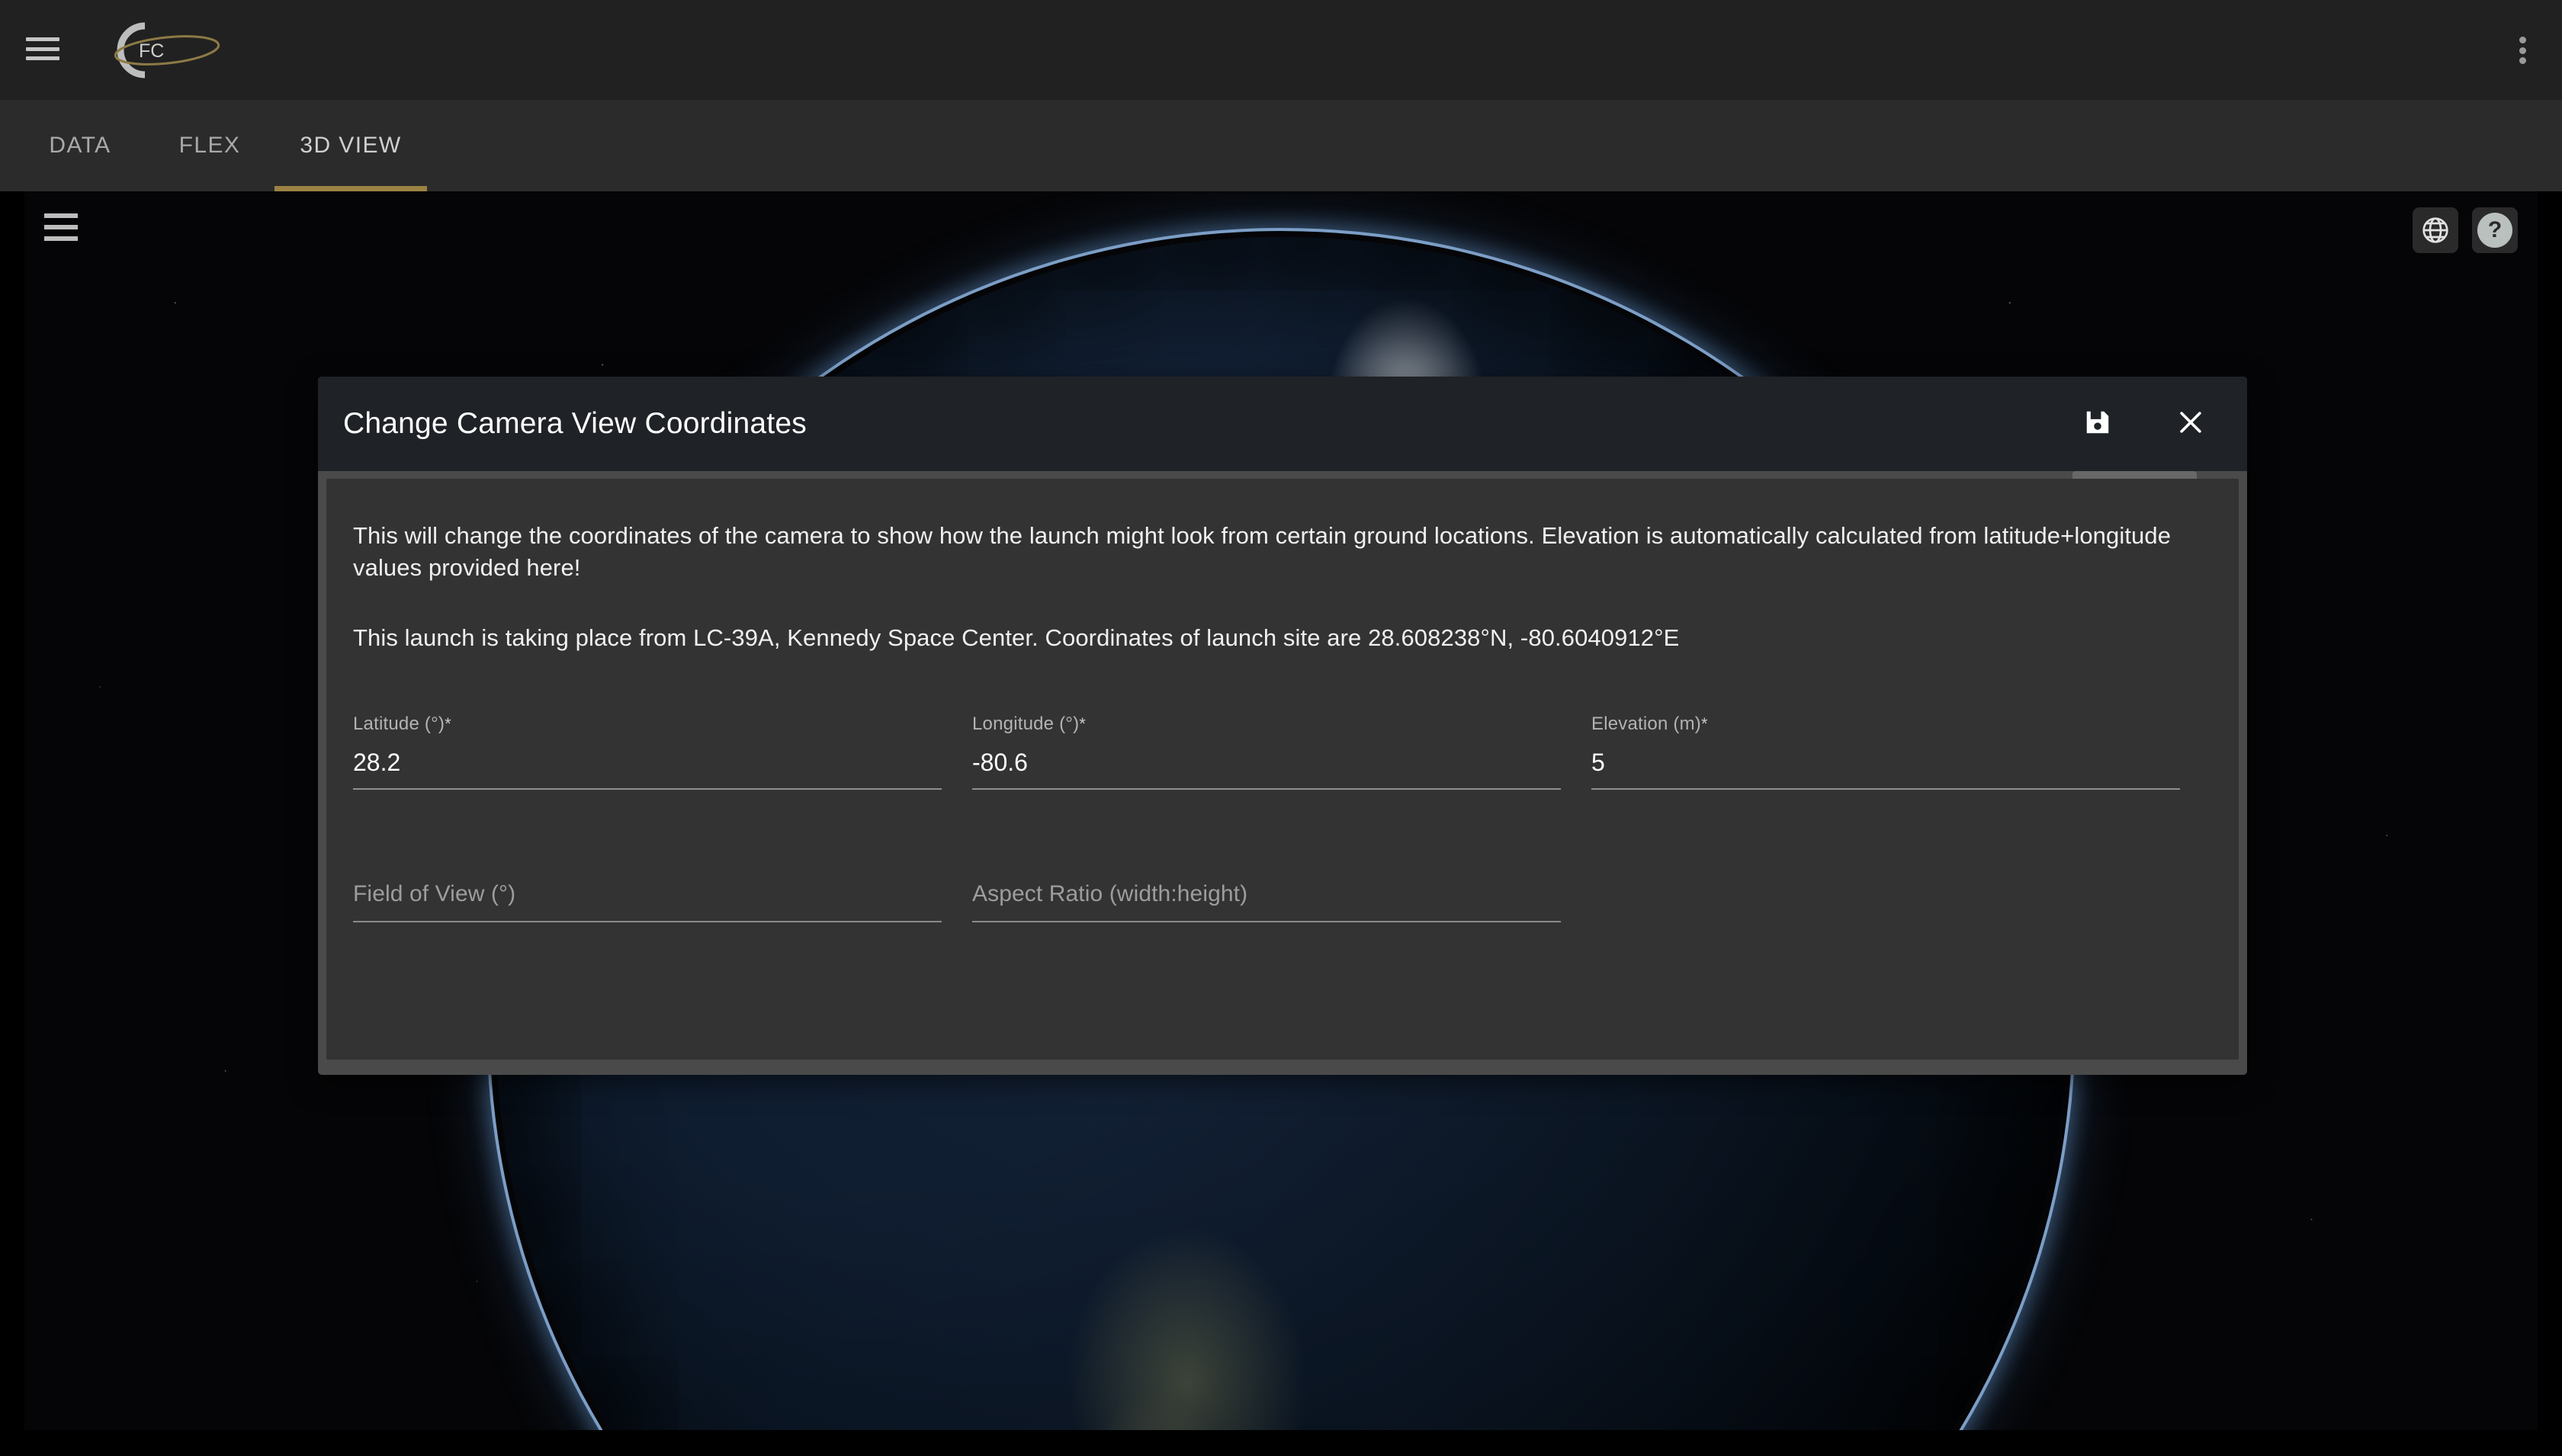  Describe the element at coordinates (647, 921) in the screenshot. I see `field-of-view-underline` at that location.